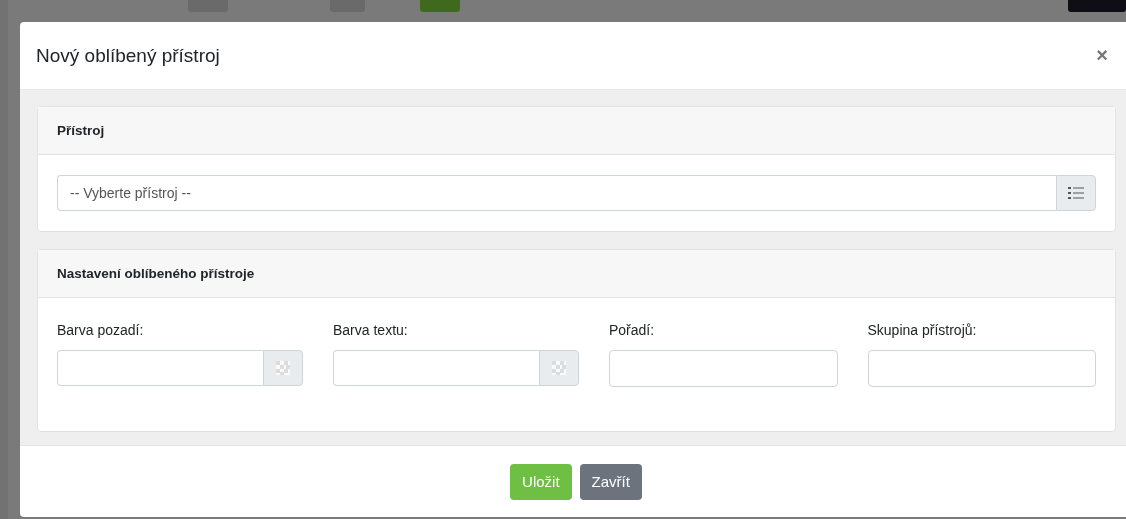 The height and width of the screenshot is (519, 1126). I want to click on section-title: Přístroj, so click(81, 130).